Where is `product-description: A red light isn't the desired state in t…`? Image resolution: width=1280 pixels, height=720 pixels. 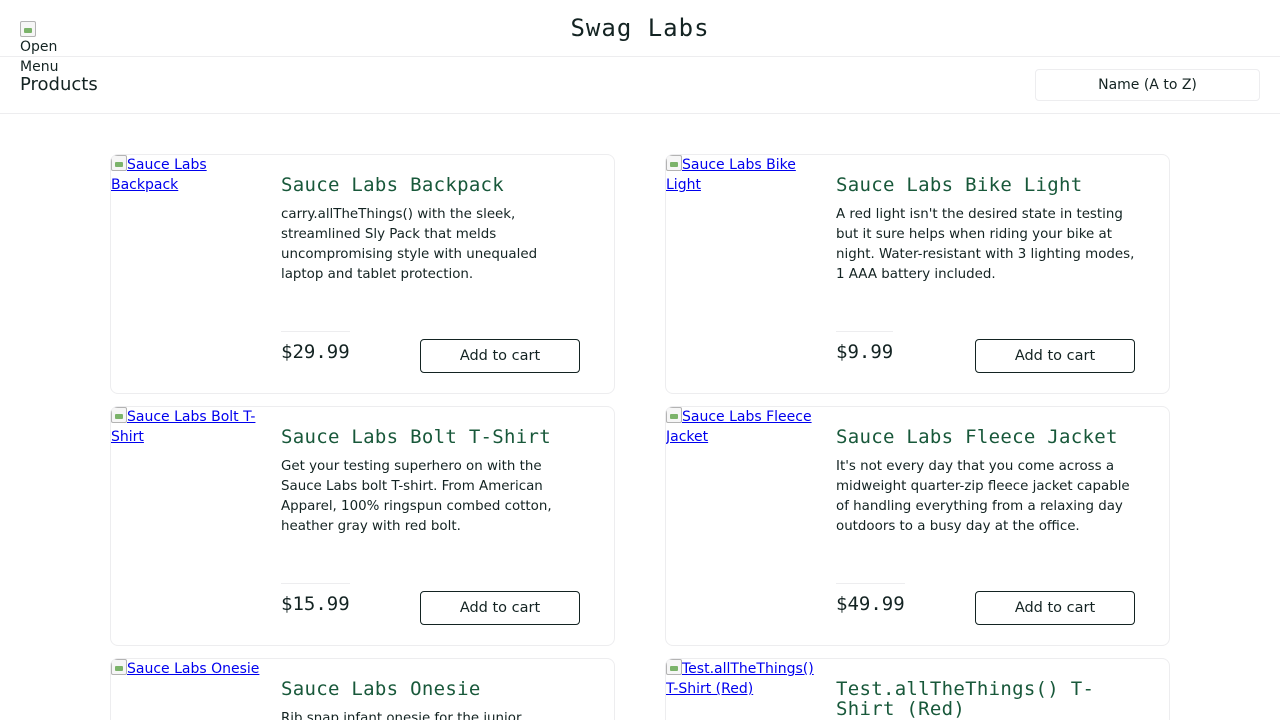
product-description: A red light isn't the desired state in t… is located at coordinates (985, 244).